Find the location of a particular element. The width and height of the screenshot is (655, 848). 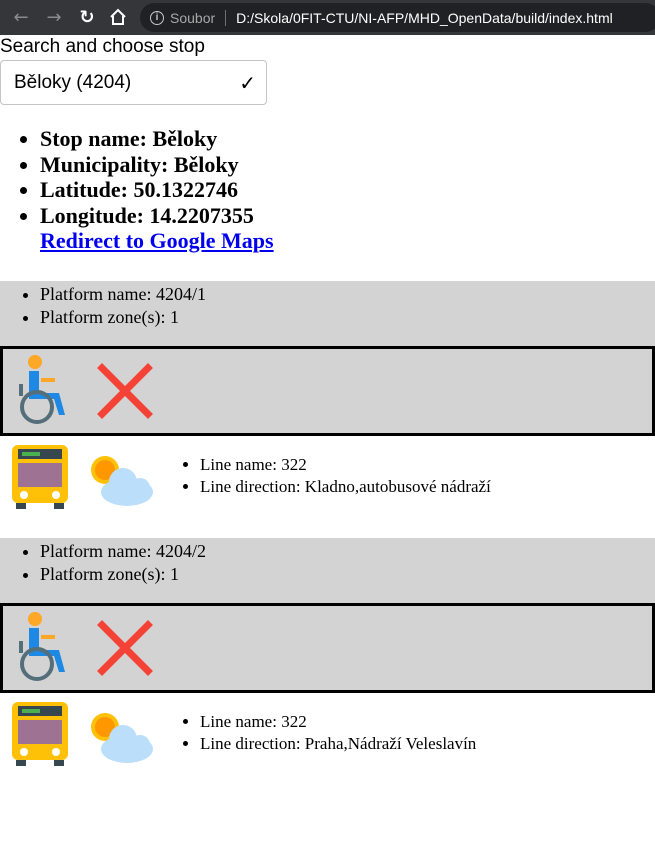

back-button: ← is located at coordinates (21, 17).